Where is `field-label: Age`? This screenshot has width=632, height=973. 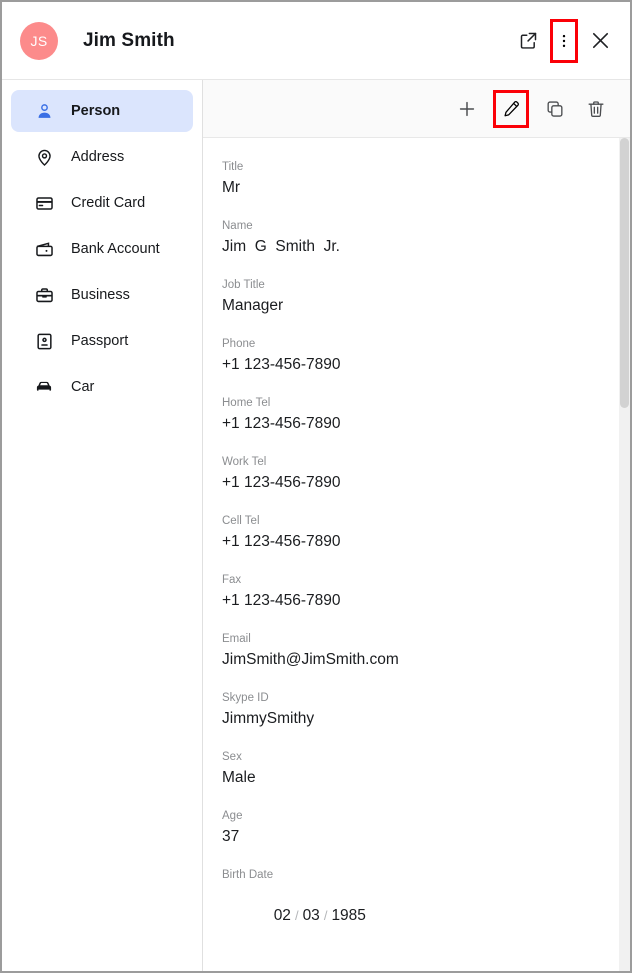 field-label: Age is located at coordinates (232, 816).